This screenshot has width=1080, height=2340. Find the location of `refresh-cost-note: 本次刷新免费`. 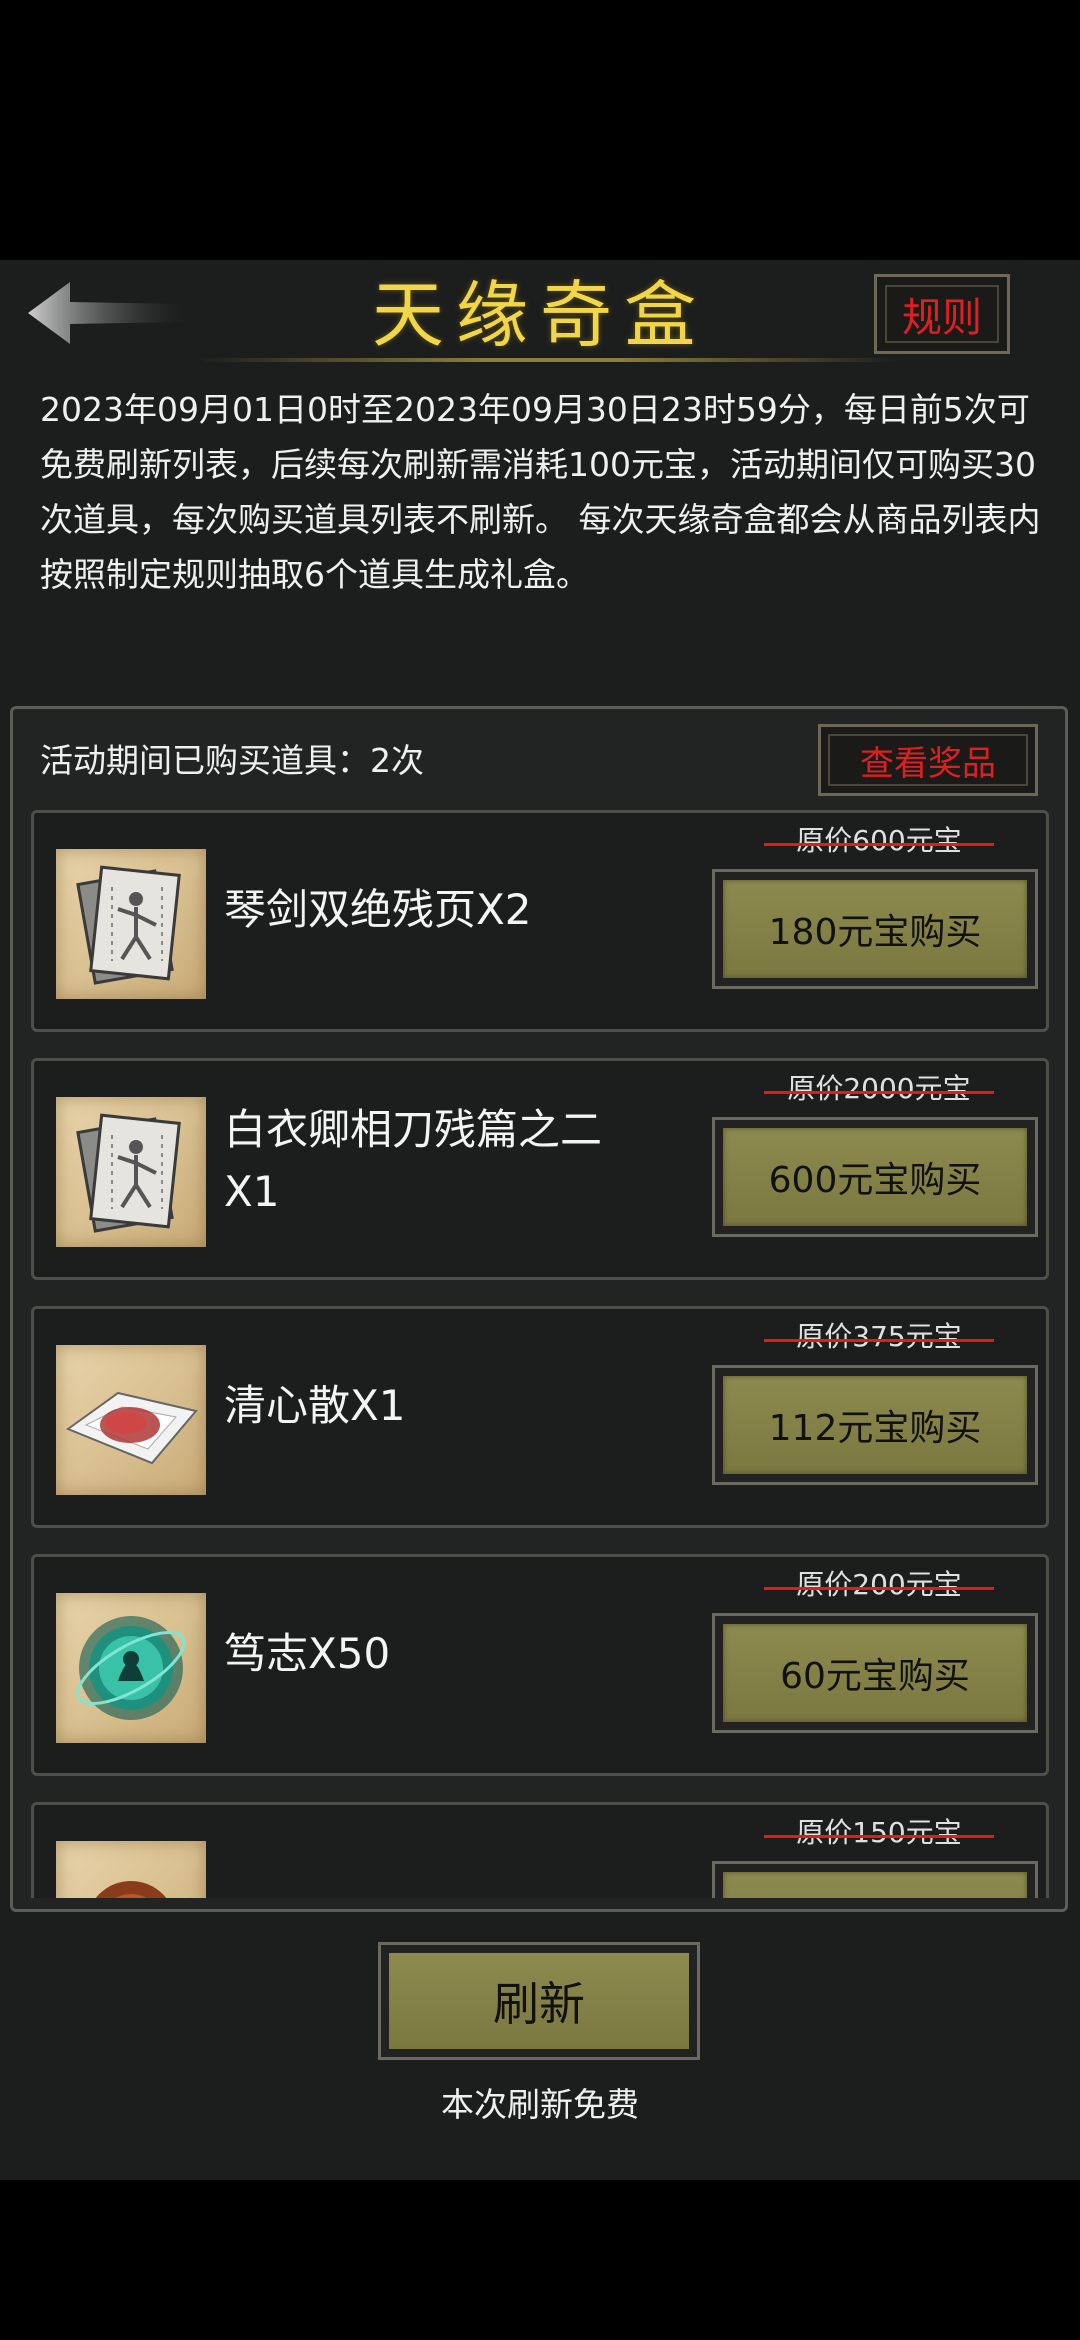

refresh-cost-note: 本次刷新免费 is located at coordinates (540, 2104).